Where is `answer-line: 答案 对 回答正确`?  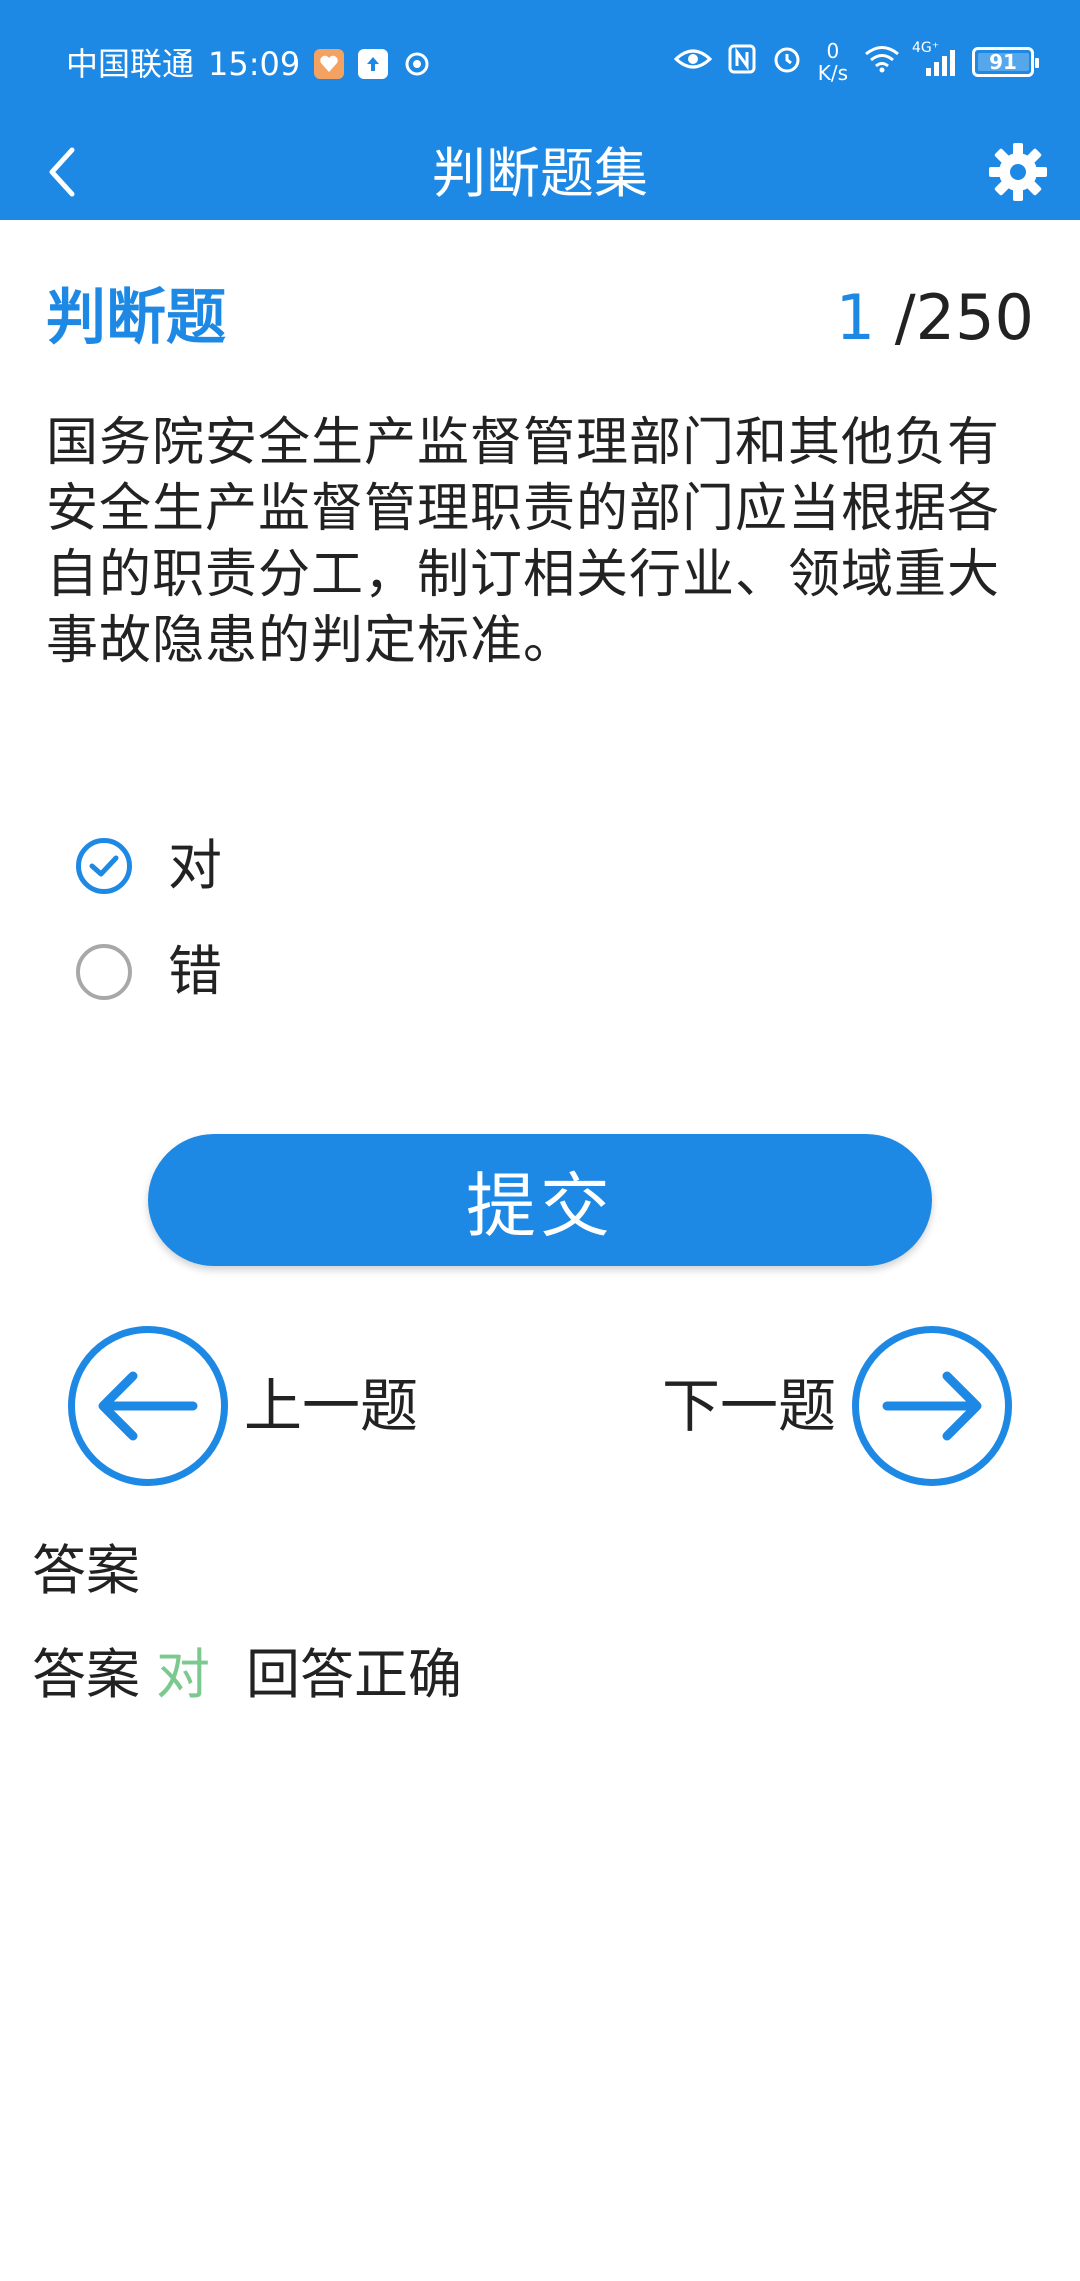 answer-line: 答案 对 回答正确 is located at coordinates (247, 1675).